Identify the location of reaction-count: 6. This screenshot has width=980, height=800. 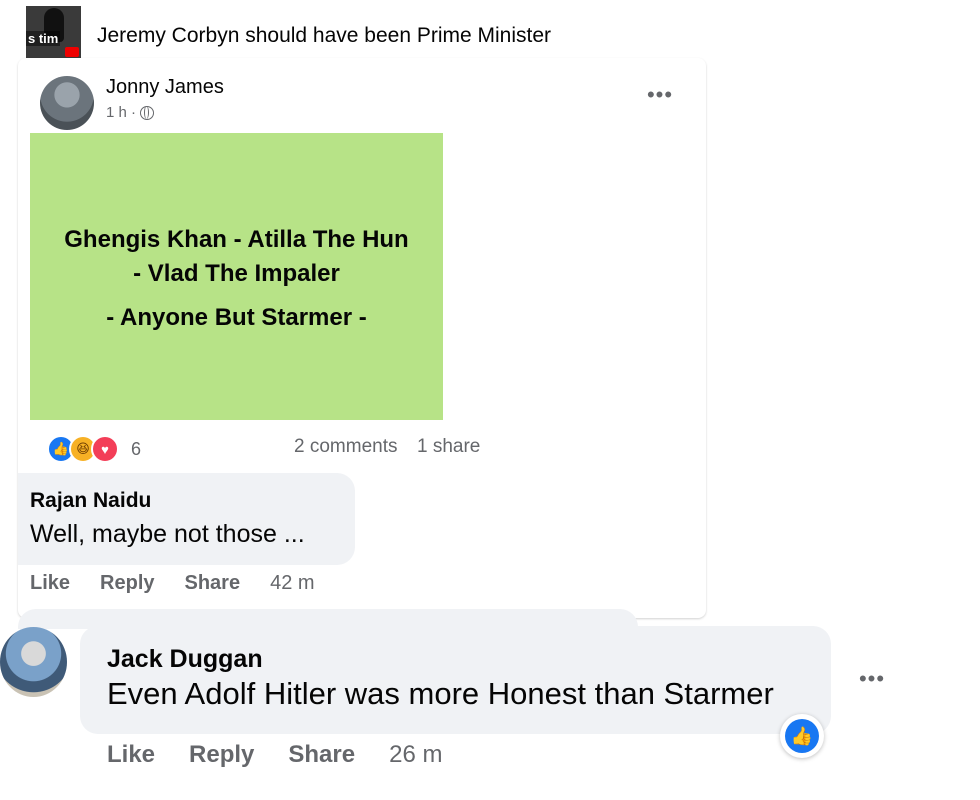
(136, 448).